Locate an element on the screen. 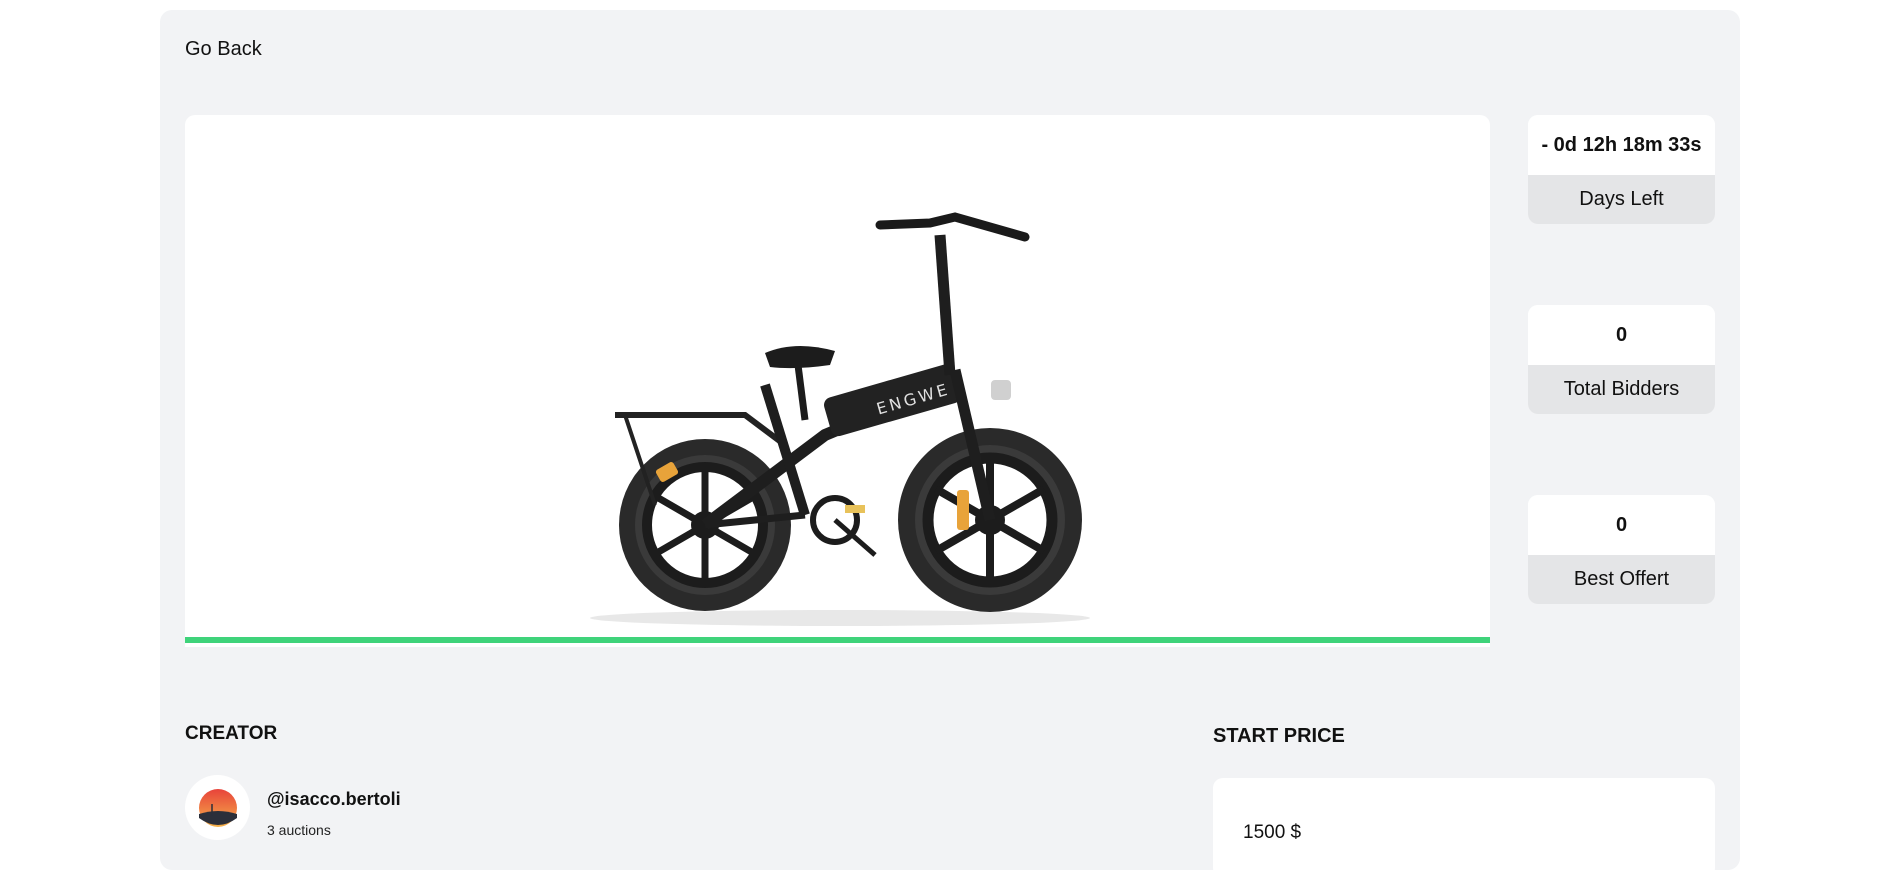 This screenshot has width=1897, height=878. creator-auction-count: 3 auctions is located at coordinates (299, 830).